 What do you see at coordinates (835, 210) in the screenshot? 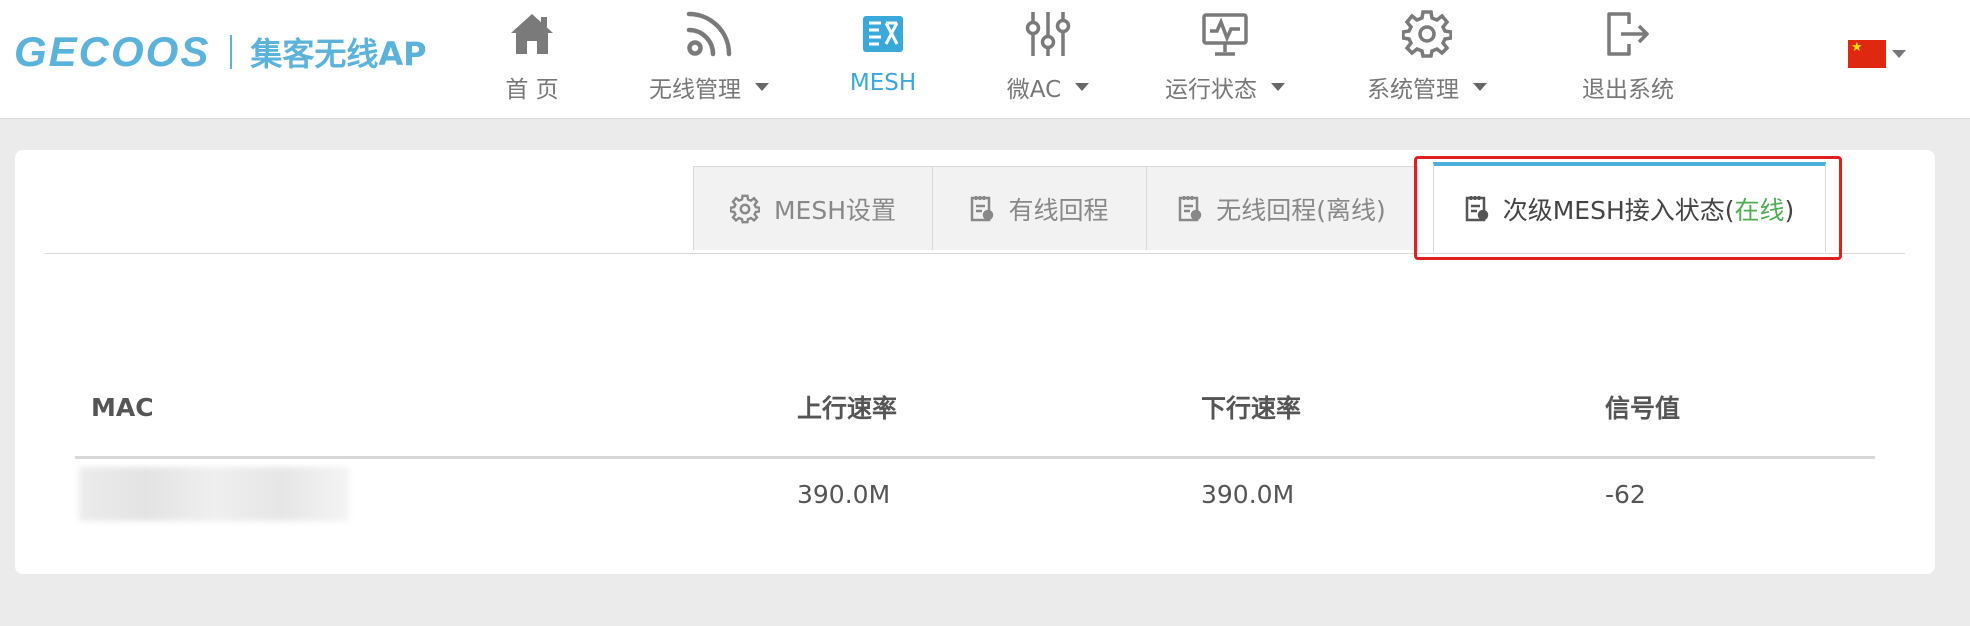
I see `tab-mesh-settings-label: MESH设置` at bounding box center [835, 210].